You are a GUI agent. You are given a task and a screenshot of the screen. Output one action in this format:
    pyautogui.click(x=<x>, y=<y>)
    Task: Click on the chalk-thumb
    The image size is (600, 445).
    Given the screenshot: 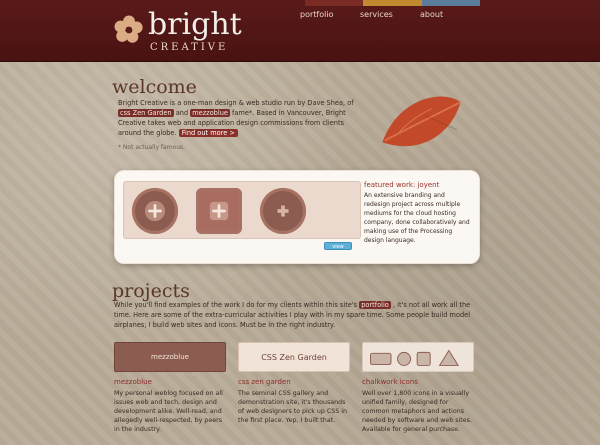 What is the action you would take?
    pyautogui.click(x=418, y=357)
    